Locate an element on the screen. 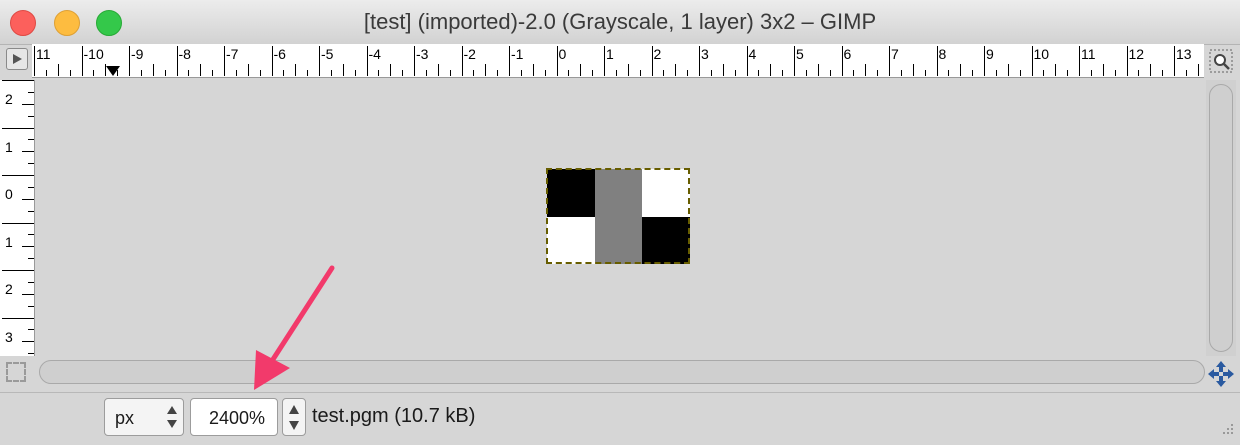 This screenshot has width=1240, height=445. status-bar is located at coordinates (620, 418).